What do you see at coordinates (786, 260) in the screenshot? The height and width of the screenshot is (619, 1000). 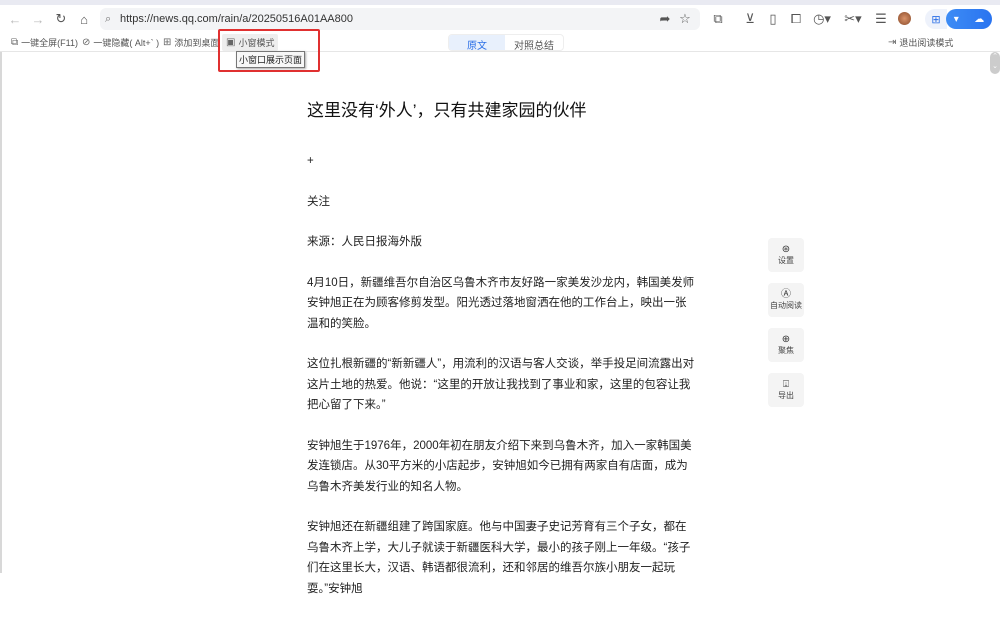 I see `settings-label: 设置` at bounding box center [786, 260].